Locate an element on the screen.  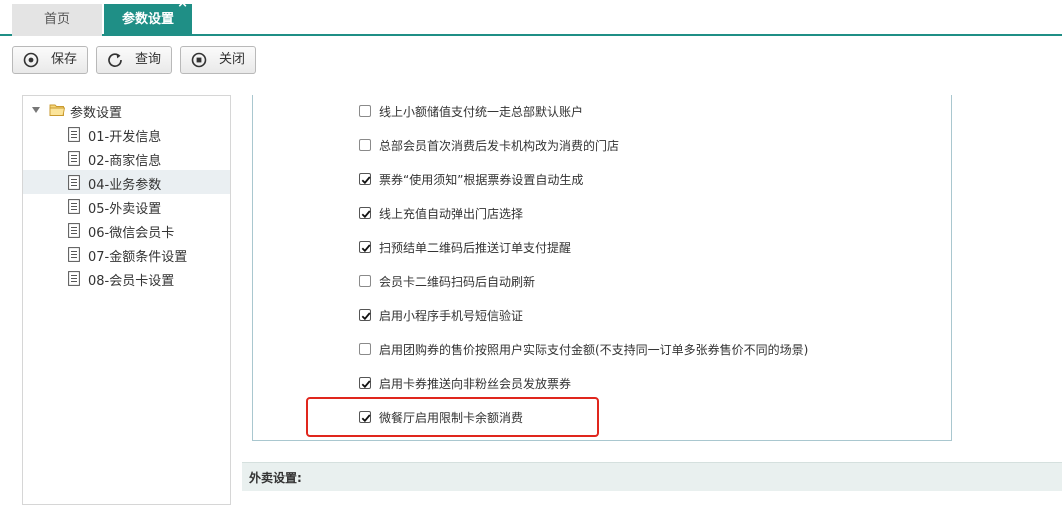
collapse-arrow-icon is located at coordinates (36, 110).